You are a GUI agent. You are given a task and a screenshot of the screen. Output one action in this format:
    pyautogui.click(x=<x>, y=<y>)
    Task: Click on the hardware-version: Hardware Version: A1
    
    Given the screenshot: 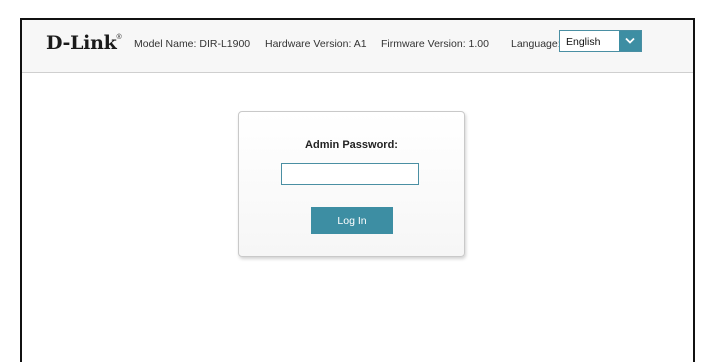 What is the action you would take?
    pyautogui.click(x=316, y=44)
    